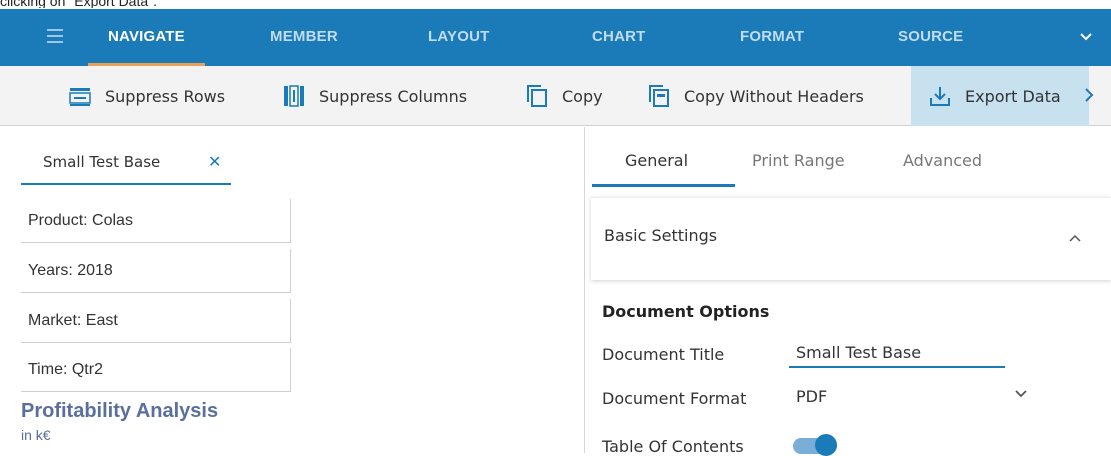 The width and height of the screenshot is (1111, 456). What do you see at coordinates (165, 96) in the screenshot?
I see `suppress-rows-label: Suppress Rows` at bounding box center [165, 96].